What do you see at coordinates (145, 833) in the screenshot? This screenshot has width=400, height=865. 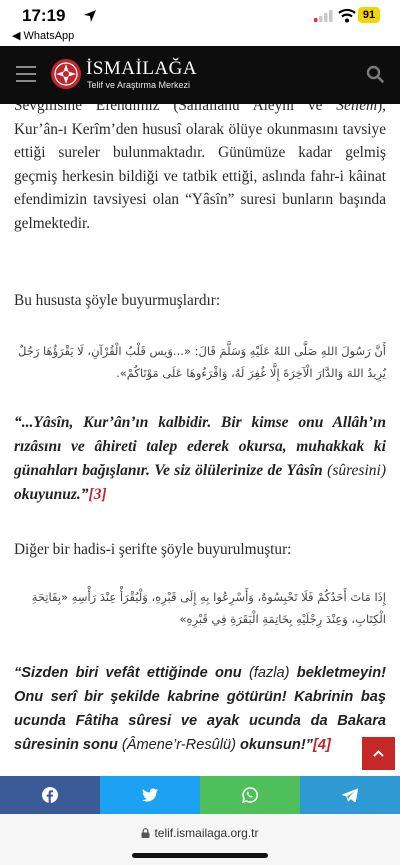 I see `lock-icon` at bounding box center [145, 833].